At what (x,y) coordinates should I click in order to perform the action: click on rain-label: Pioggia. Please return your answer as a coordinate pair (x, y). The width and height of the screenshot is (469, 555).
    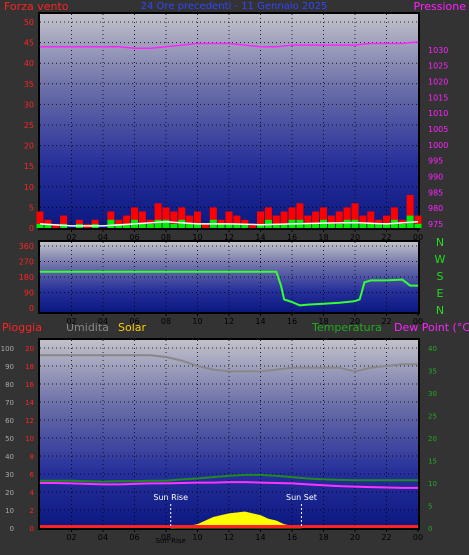
    Looking at the image, I should click on (22, 327).